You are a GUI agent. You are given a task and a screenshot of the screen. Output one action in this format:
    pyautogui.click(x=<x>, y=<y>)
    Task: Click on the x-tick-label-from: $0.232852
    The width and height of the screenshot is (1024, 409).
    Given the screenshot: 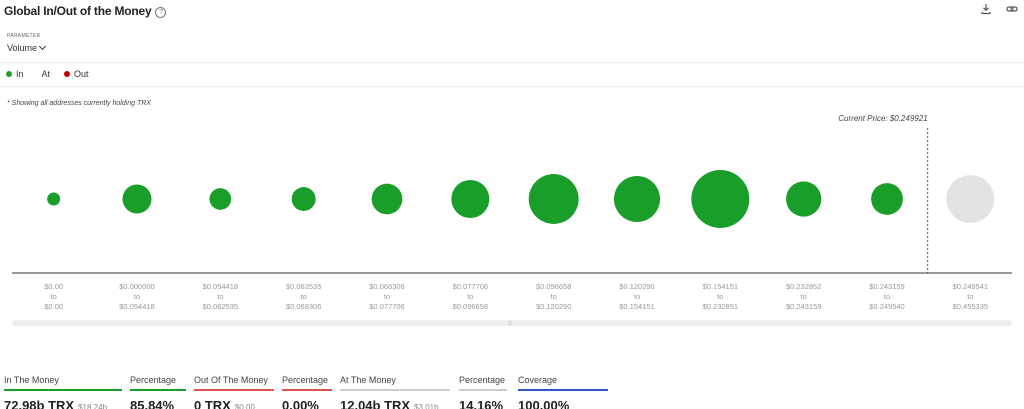 What is the action you would take?
    pyautogui.click(x=803, y=286)
    